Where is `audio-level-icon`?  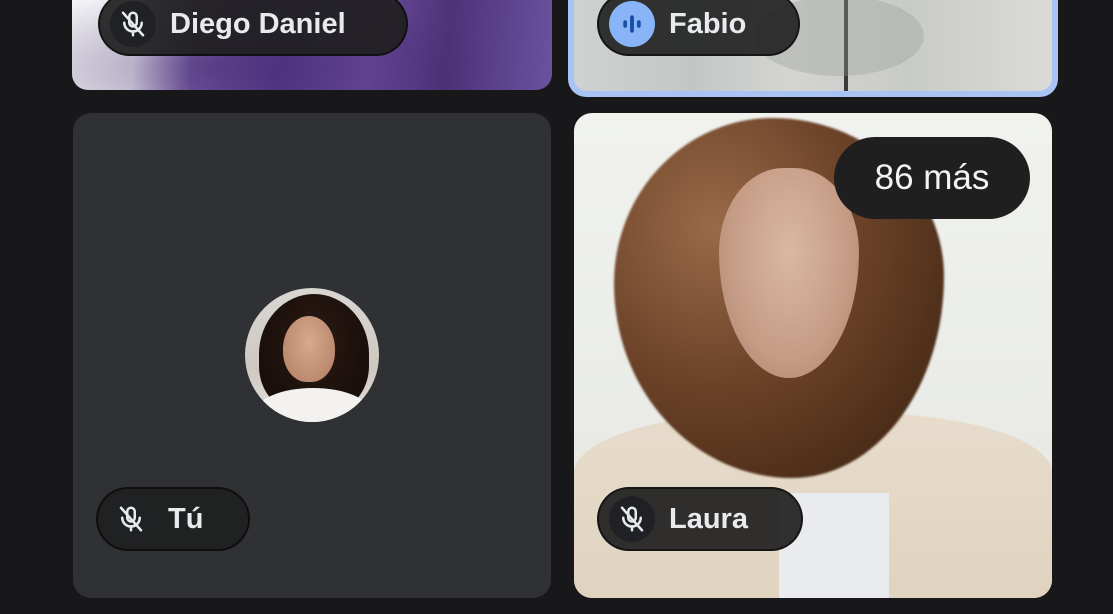 audio-level-icon is located at coordinates (632, 24).